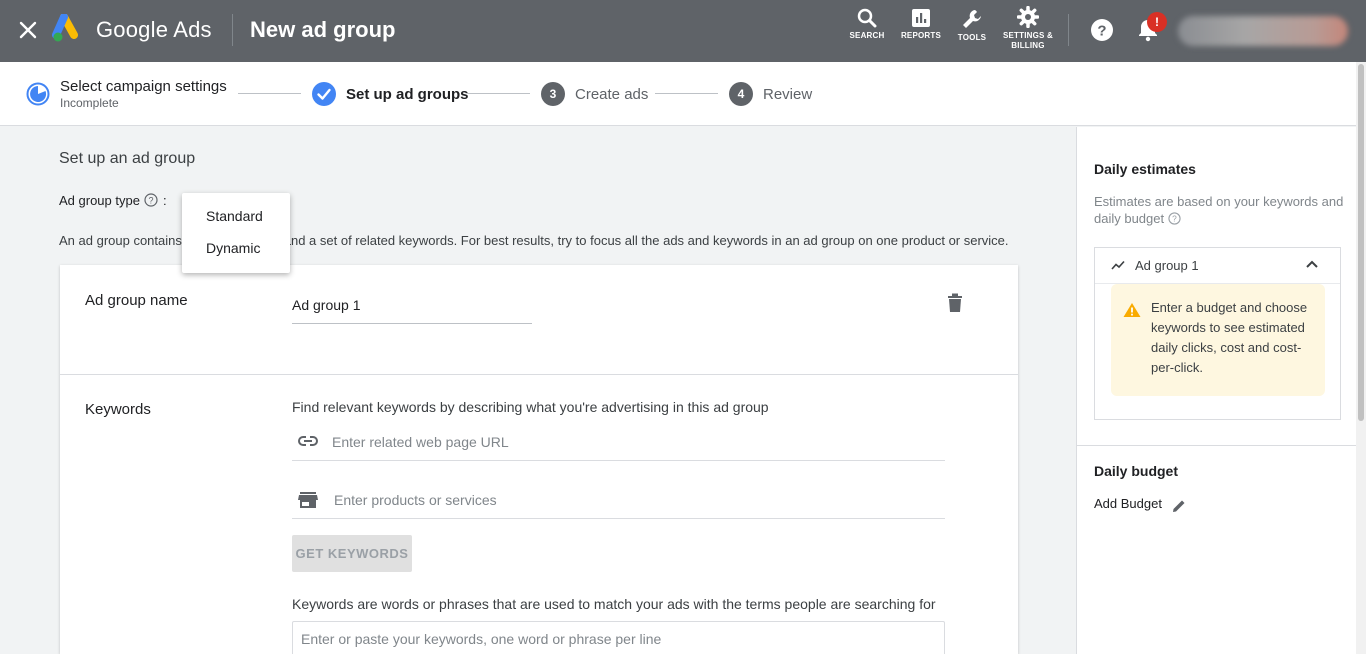  I want to click on nav-settings-label: SETTINGS & BILLING, so click(1028, 41).